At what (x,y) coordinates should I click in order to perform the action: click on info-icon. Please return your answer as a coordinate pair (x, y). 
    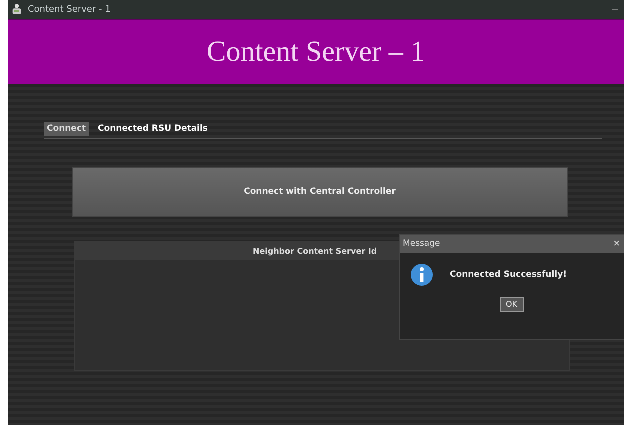
    Looking at the image, I should click on (422, 275).